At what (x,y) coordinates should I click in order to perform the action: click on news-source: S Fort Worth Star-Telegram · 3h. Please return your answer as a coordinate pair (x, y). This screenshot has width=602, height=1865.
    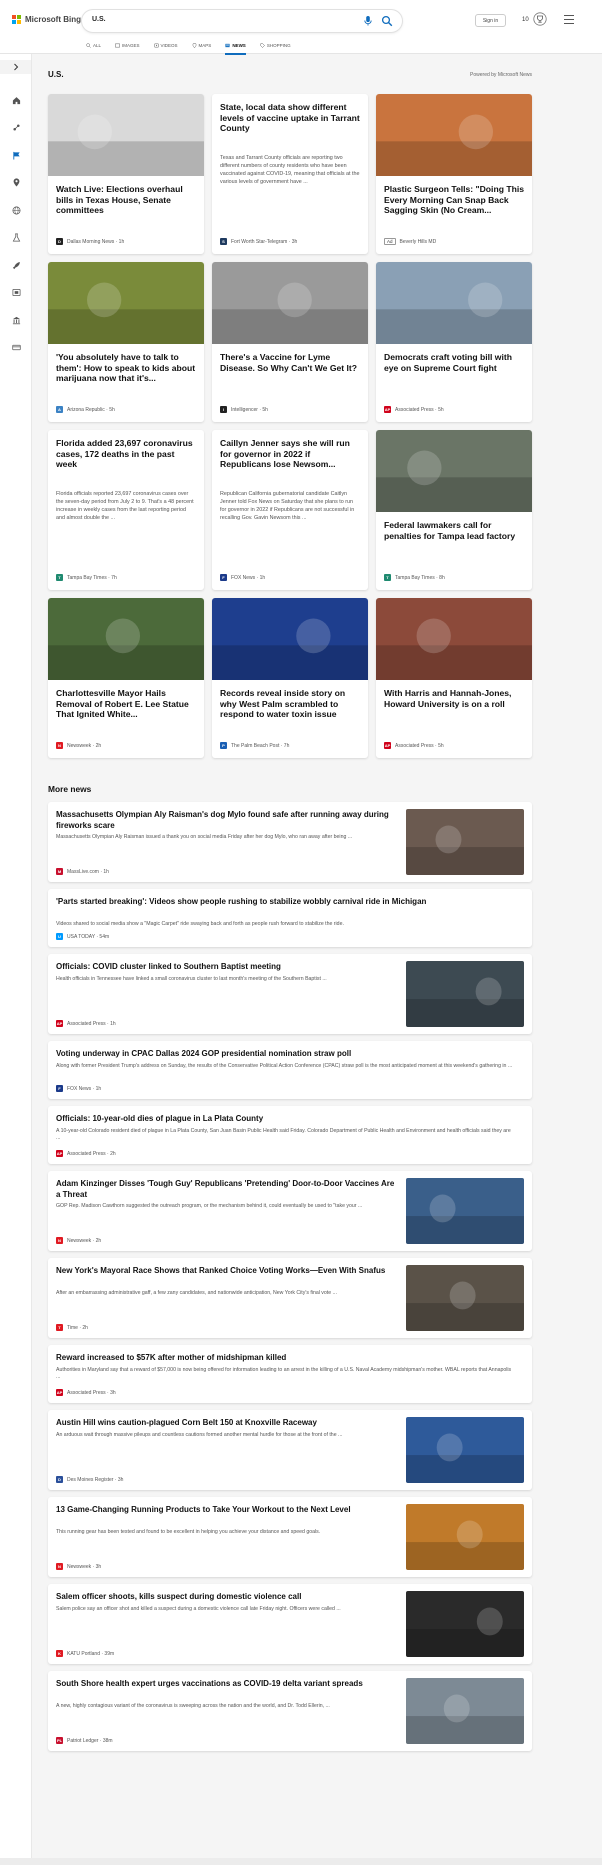
    Looking at the image, I should click on (258, 241).